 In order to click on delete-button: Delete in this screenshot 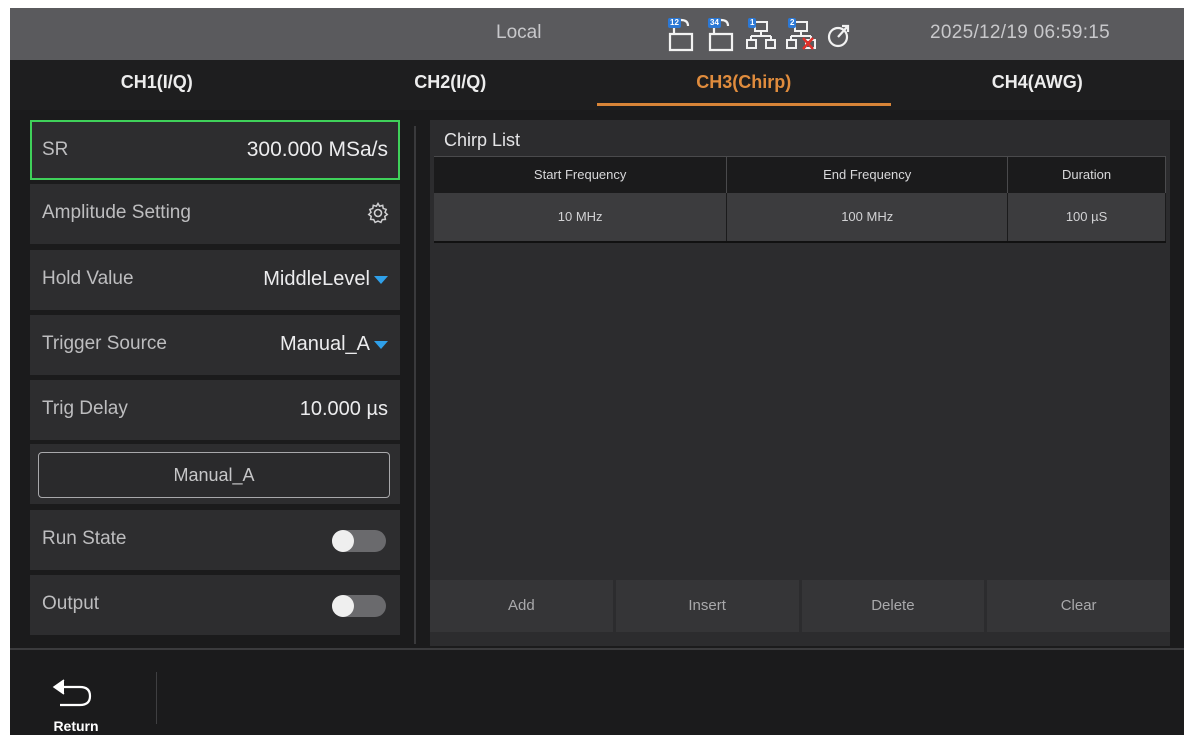, I will do `click(893, 606)`.